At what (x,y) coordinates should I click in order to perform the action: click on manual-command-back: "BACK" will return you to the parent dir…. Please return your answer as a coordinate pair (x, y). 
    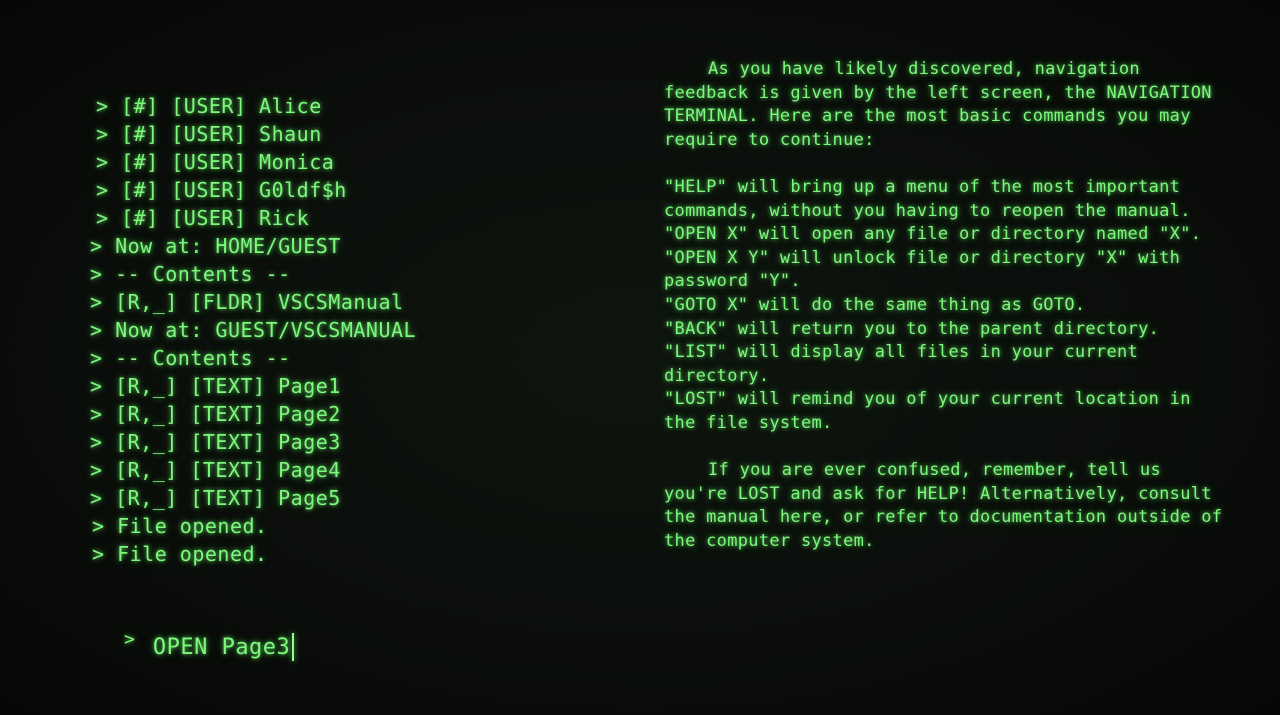
    Looking at the image, I should click on (912, 328).